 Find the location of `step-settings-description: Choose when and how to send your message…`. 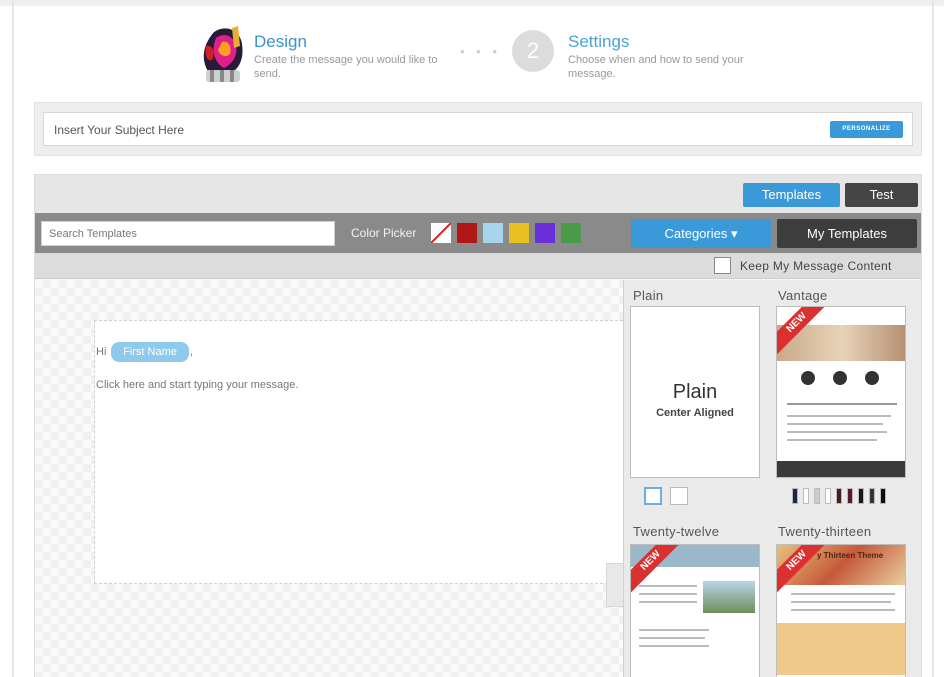

step-settings-description: Choose when and how to send your message… is located at coordinates (656, 67).